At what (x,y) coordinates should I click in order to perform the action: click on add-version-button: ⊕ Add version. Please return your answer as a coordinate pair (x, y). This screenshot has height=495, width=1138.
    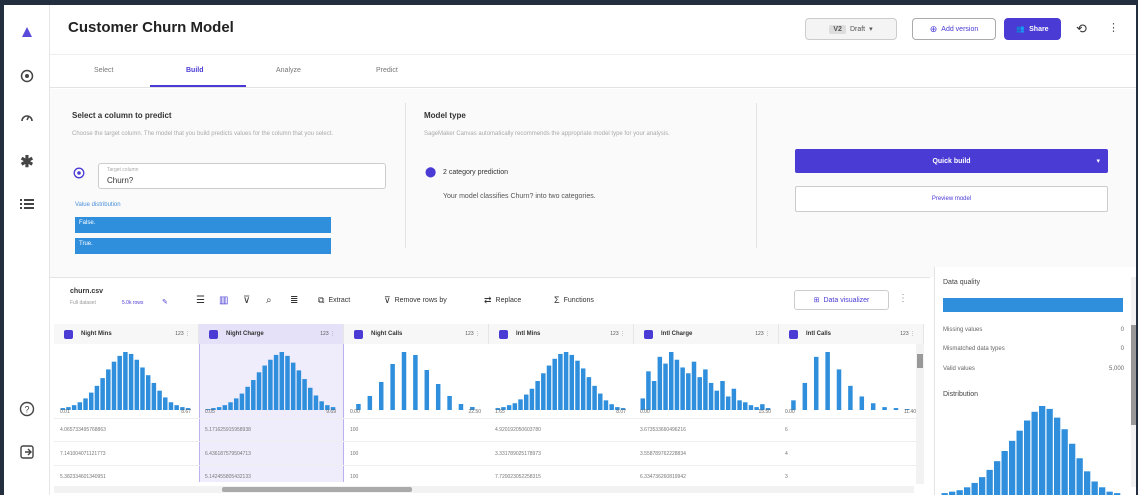
    Looking at the image, I should click on (954, 29).